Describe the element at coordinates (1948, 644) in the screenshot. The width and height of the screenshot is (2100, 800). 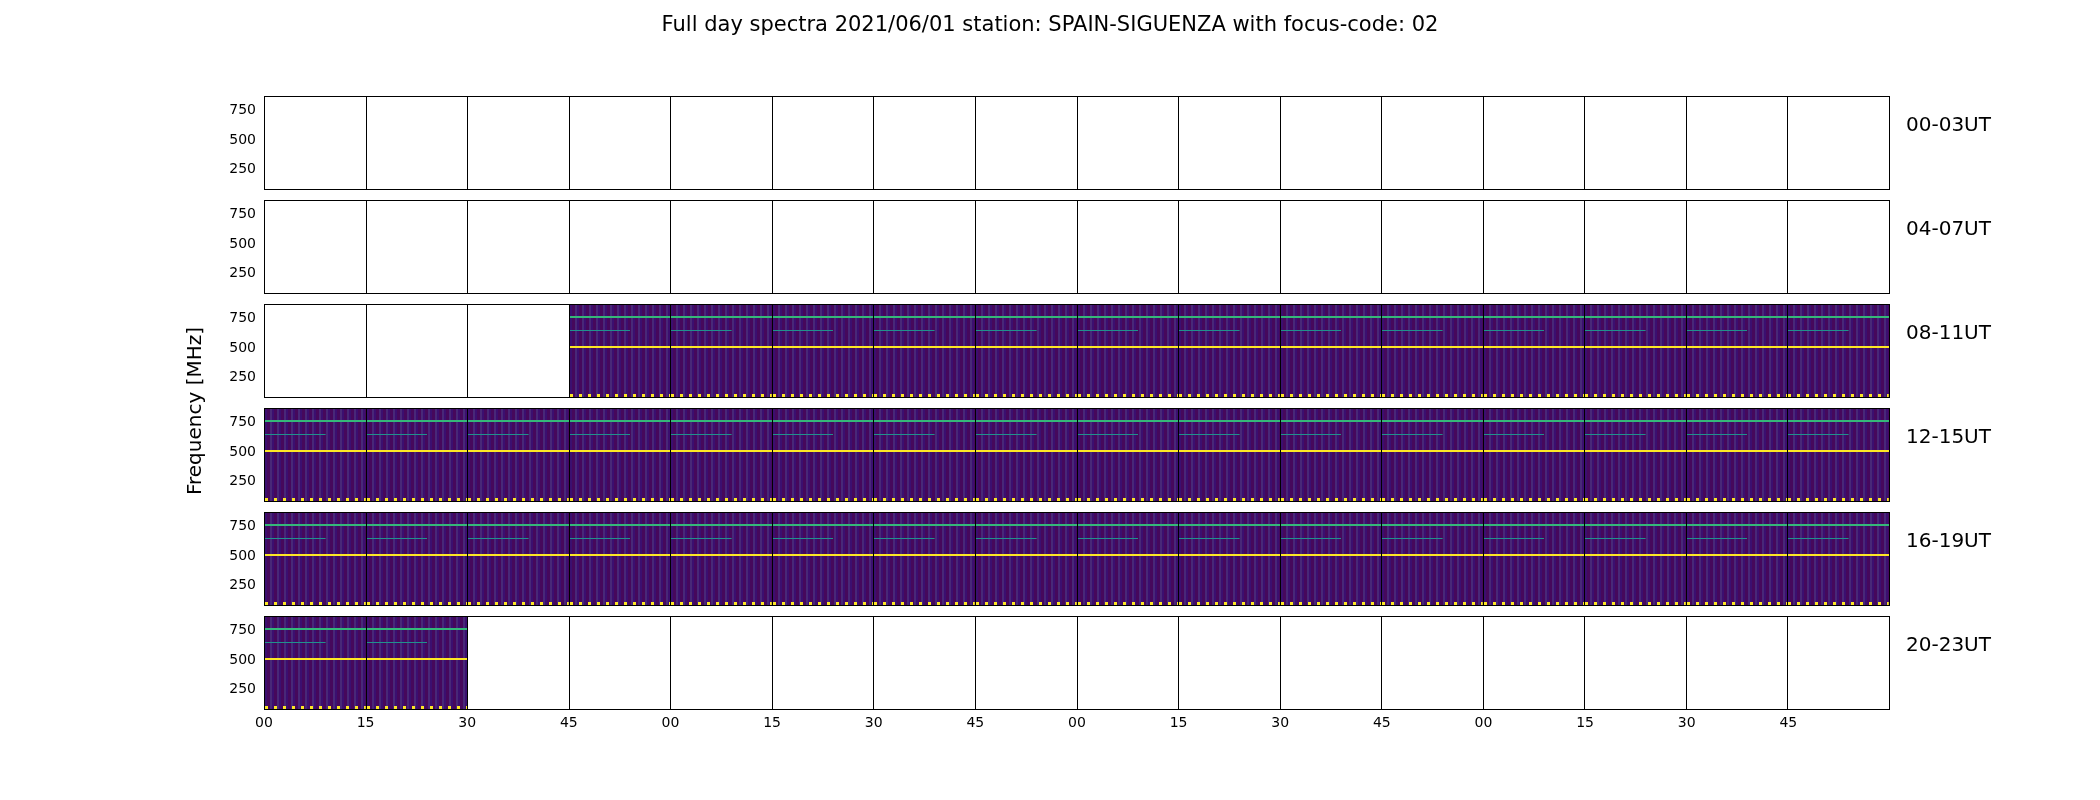
I see `row-label: 20-23UT` at that location.